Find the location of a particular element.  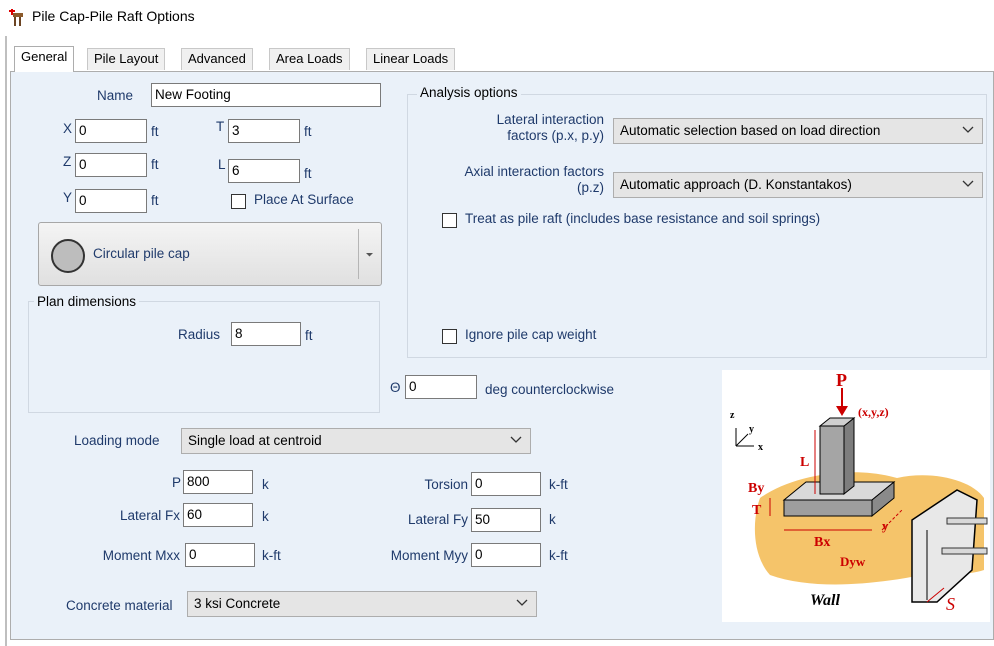

z-label: Z is located at coordinates (67, 161).